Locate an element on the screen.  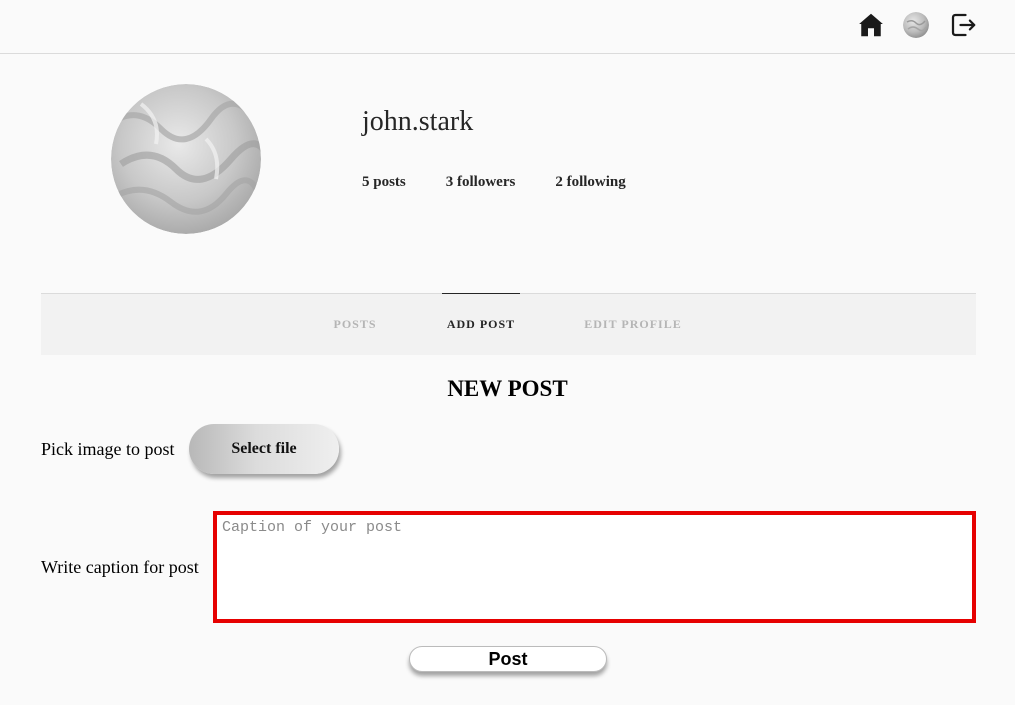
profile-stats: 5 posts 3 followers 2 following is located at coordinates (494, 182).